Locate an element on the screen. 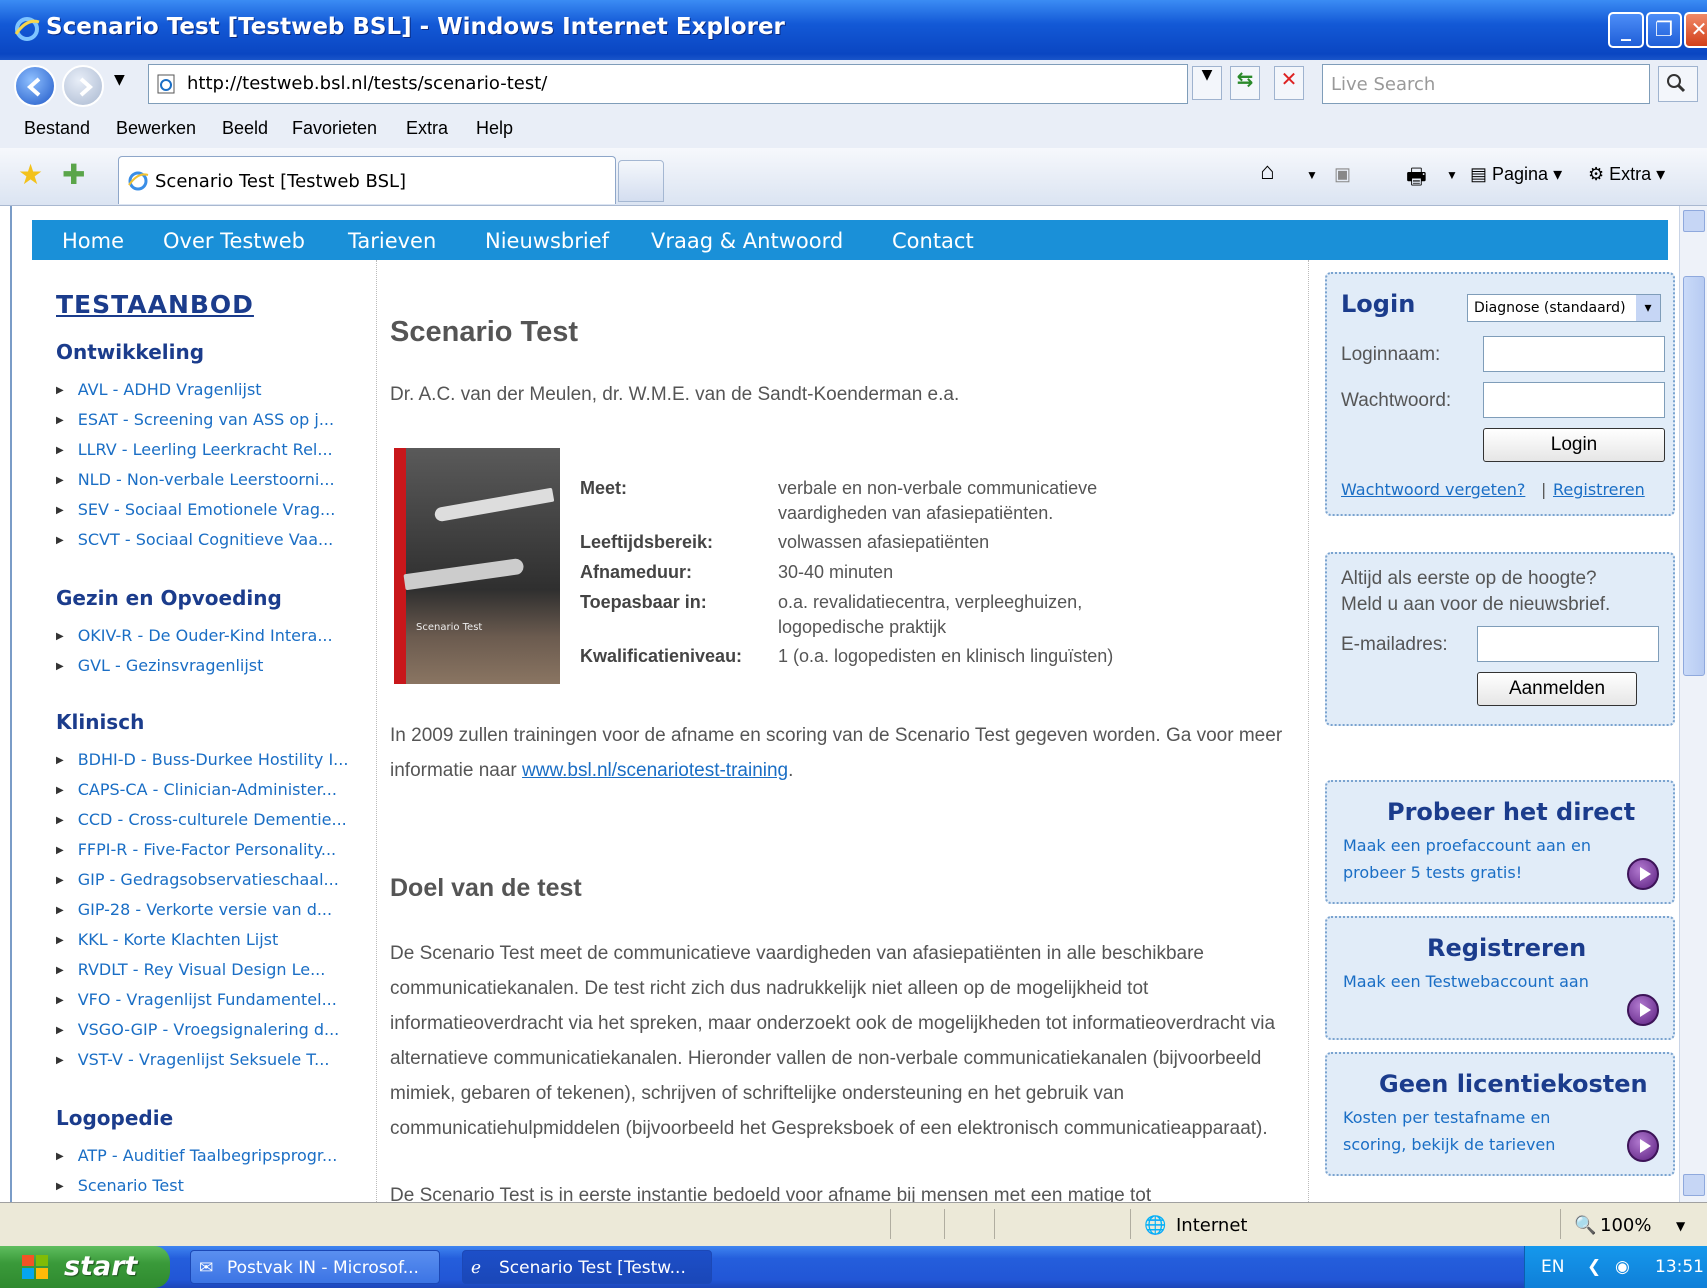 Image resolution: width=1707 pixels, height=1288 pixels. history-dropdown-icon: ▼ is located at coordinates (119, 80).